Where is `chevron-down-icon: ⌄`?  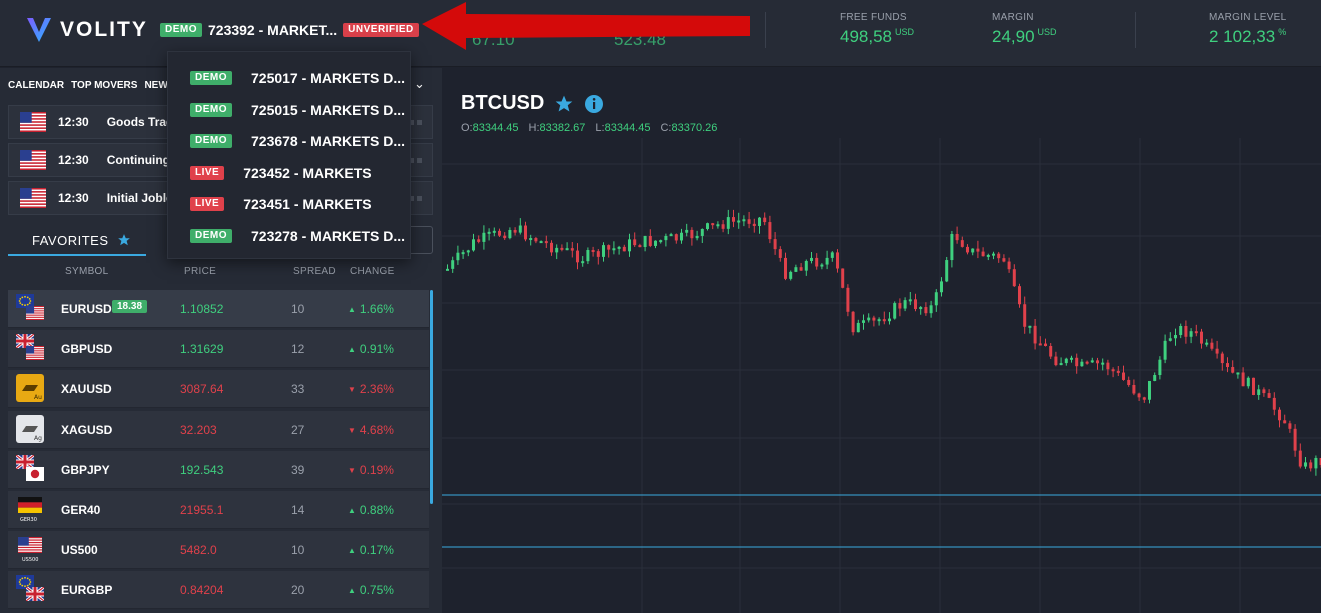
chevron-down-icon: ⌄ is located at coordinates (419, 84).